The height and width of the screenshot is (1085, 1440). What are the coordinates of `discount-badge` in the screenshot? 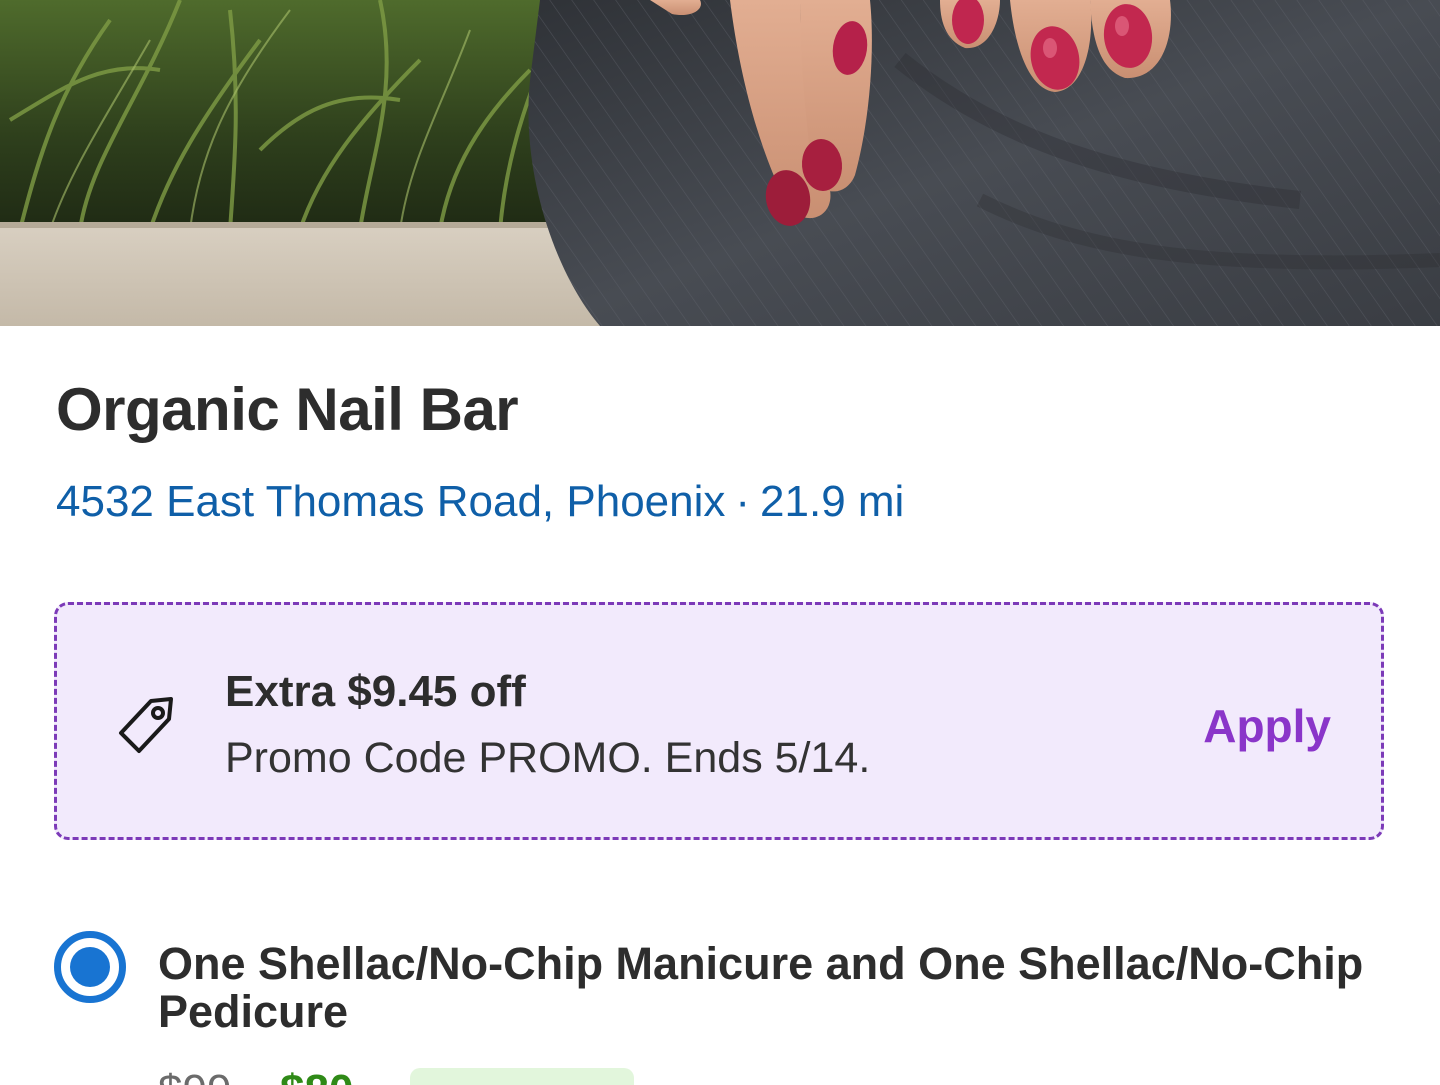 It's located at (522, 1076).